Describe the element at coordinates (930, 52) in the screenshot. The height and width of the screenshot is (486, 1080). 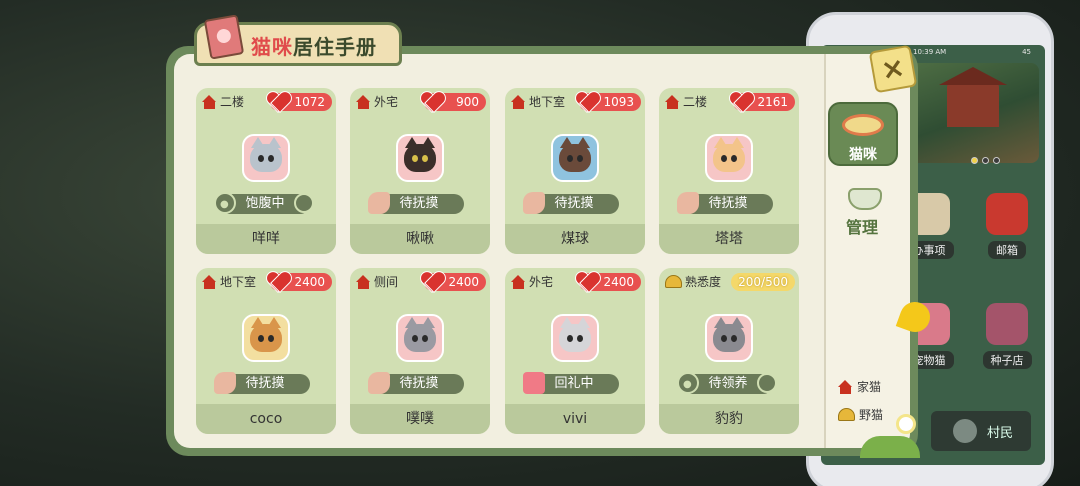
I see `phone-time: 10:39 AM` at that location.